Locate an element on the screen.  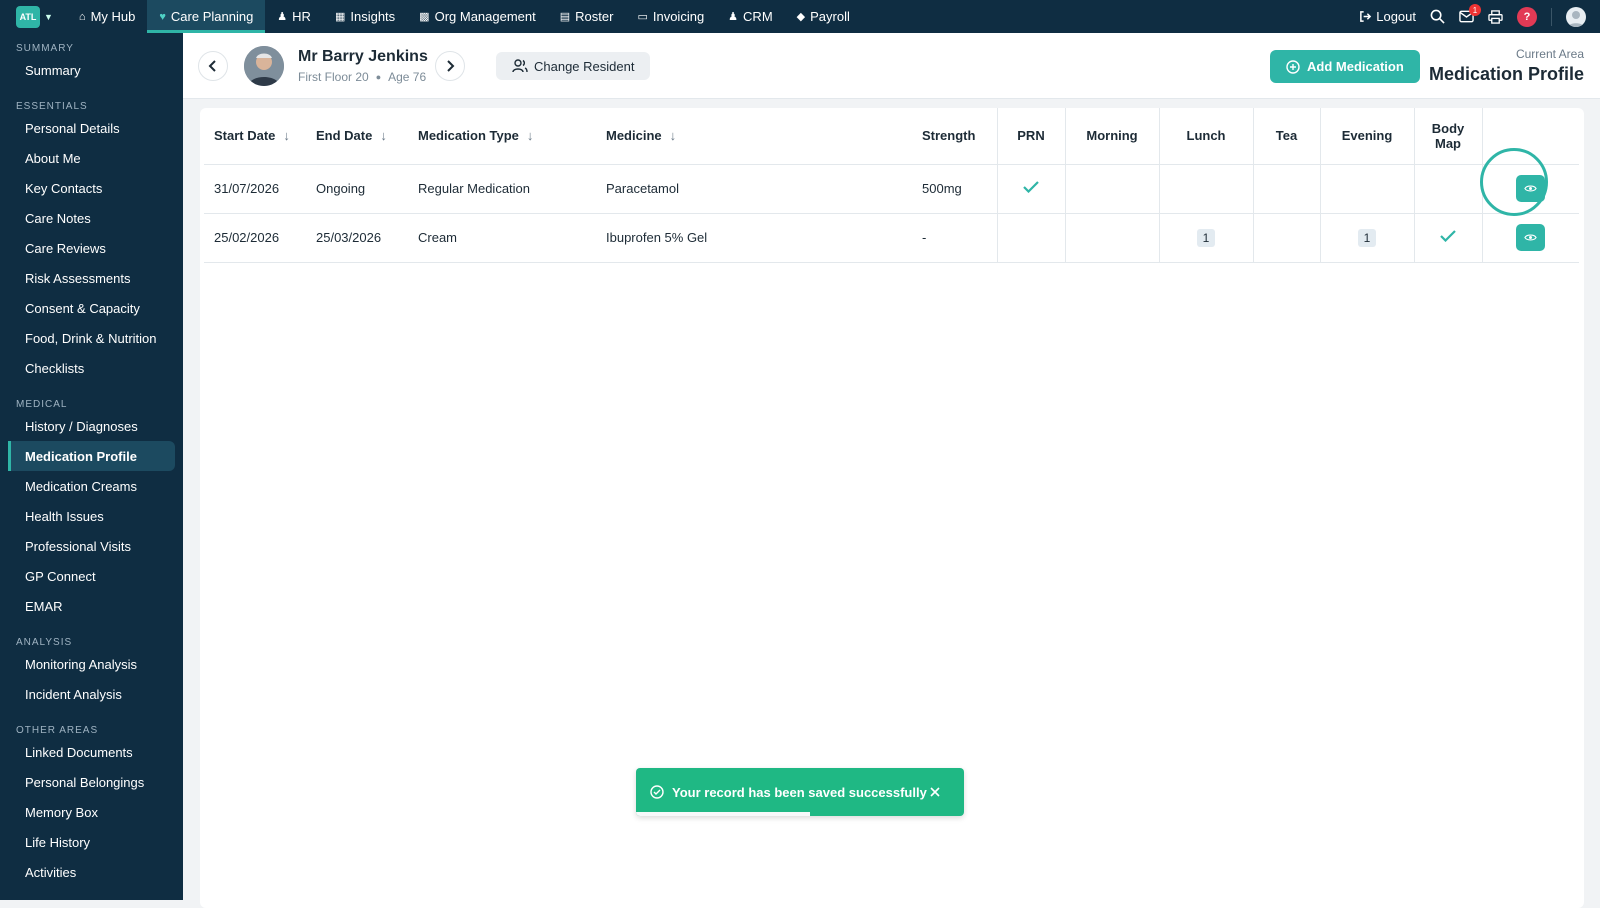
cell-body-map is located at coordinates (1447, 238).